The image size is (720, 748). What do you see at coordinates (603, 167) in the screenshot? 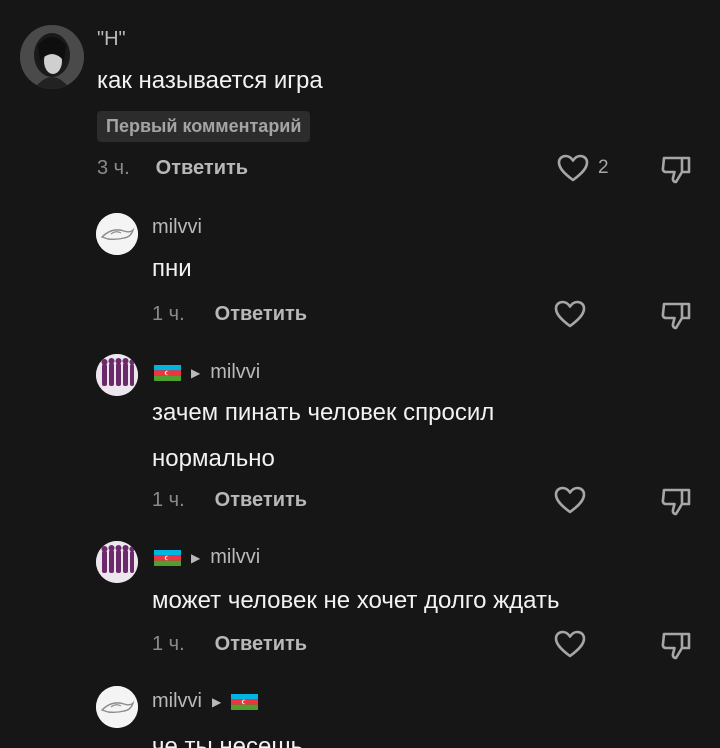
I see `like-count: 2` at bounding box center [603, 167].